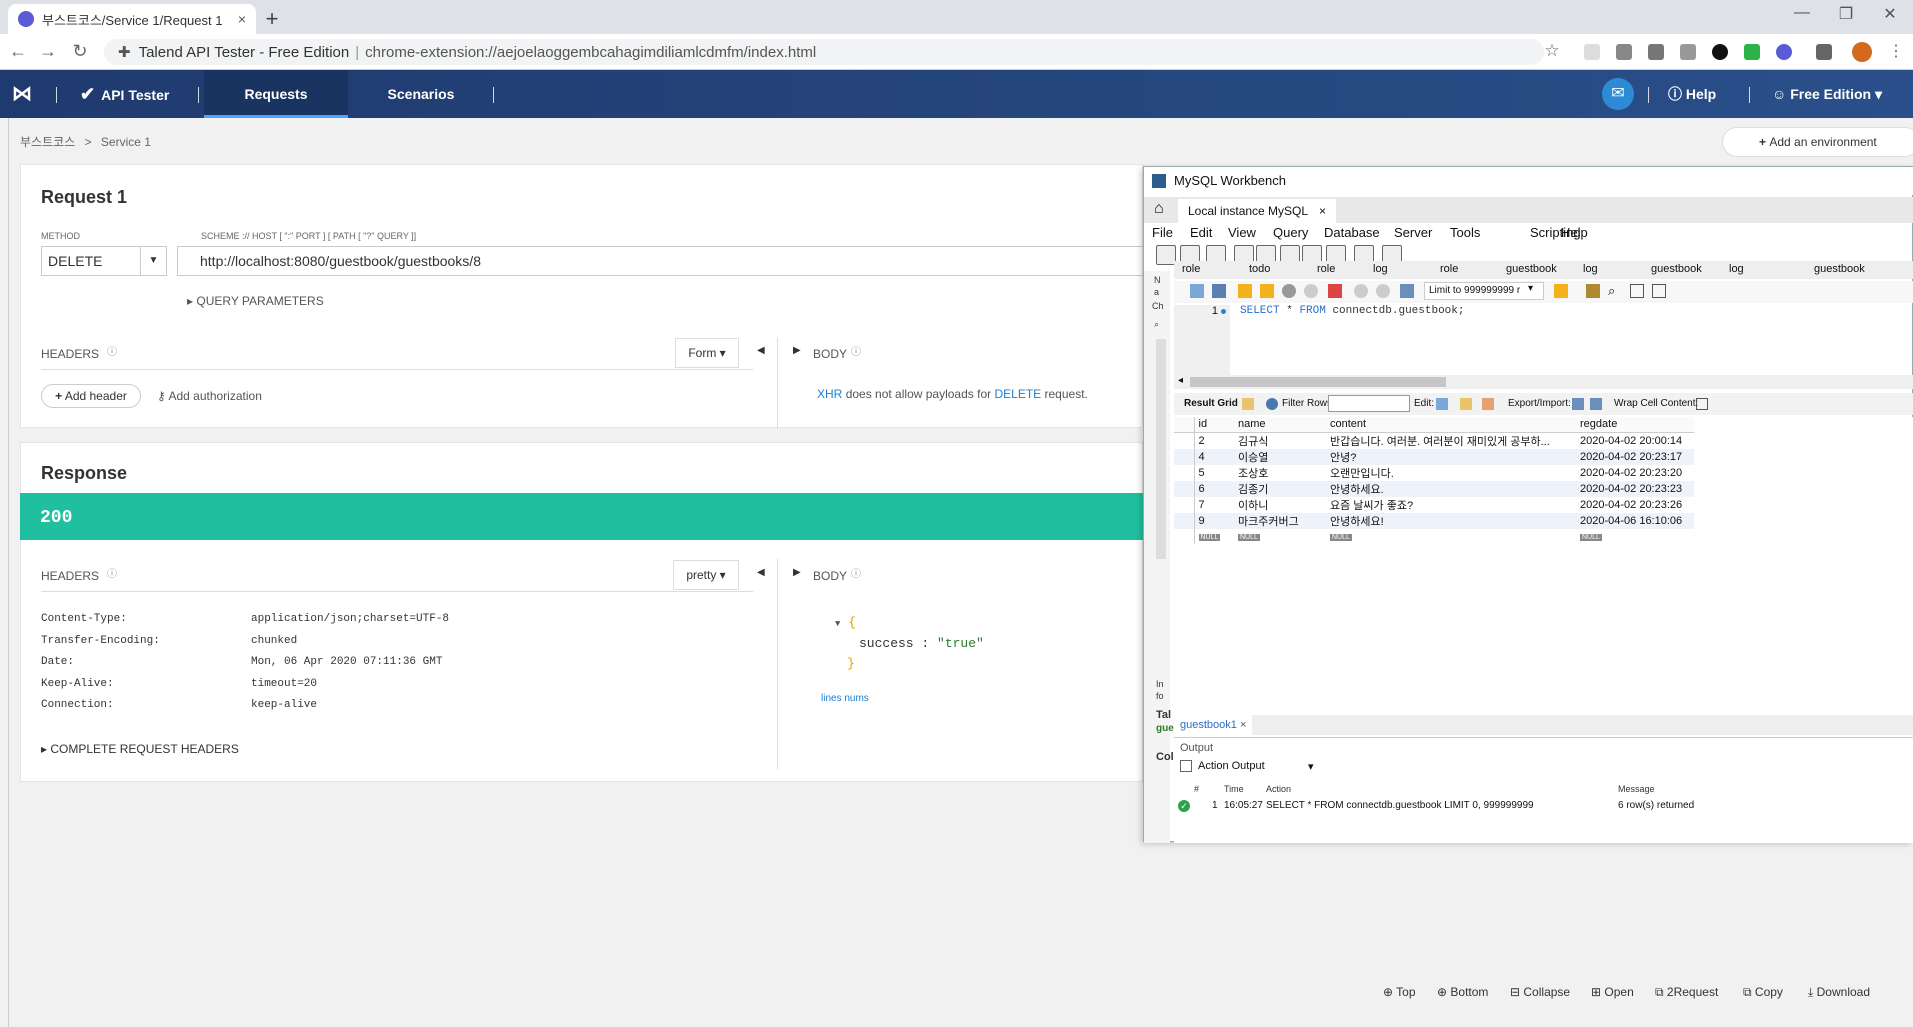 The height and width of the screenshot is (1027, 1913). I want to click on explain-icon, so click(1289, 291).